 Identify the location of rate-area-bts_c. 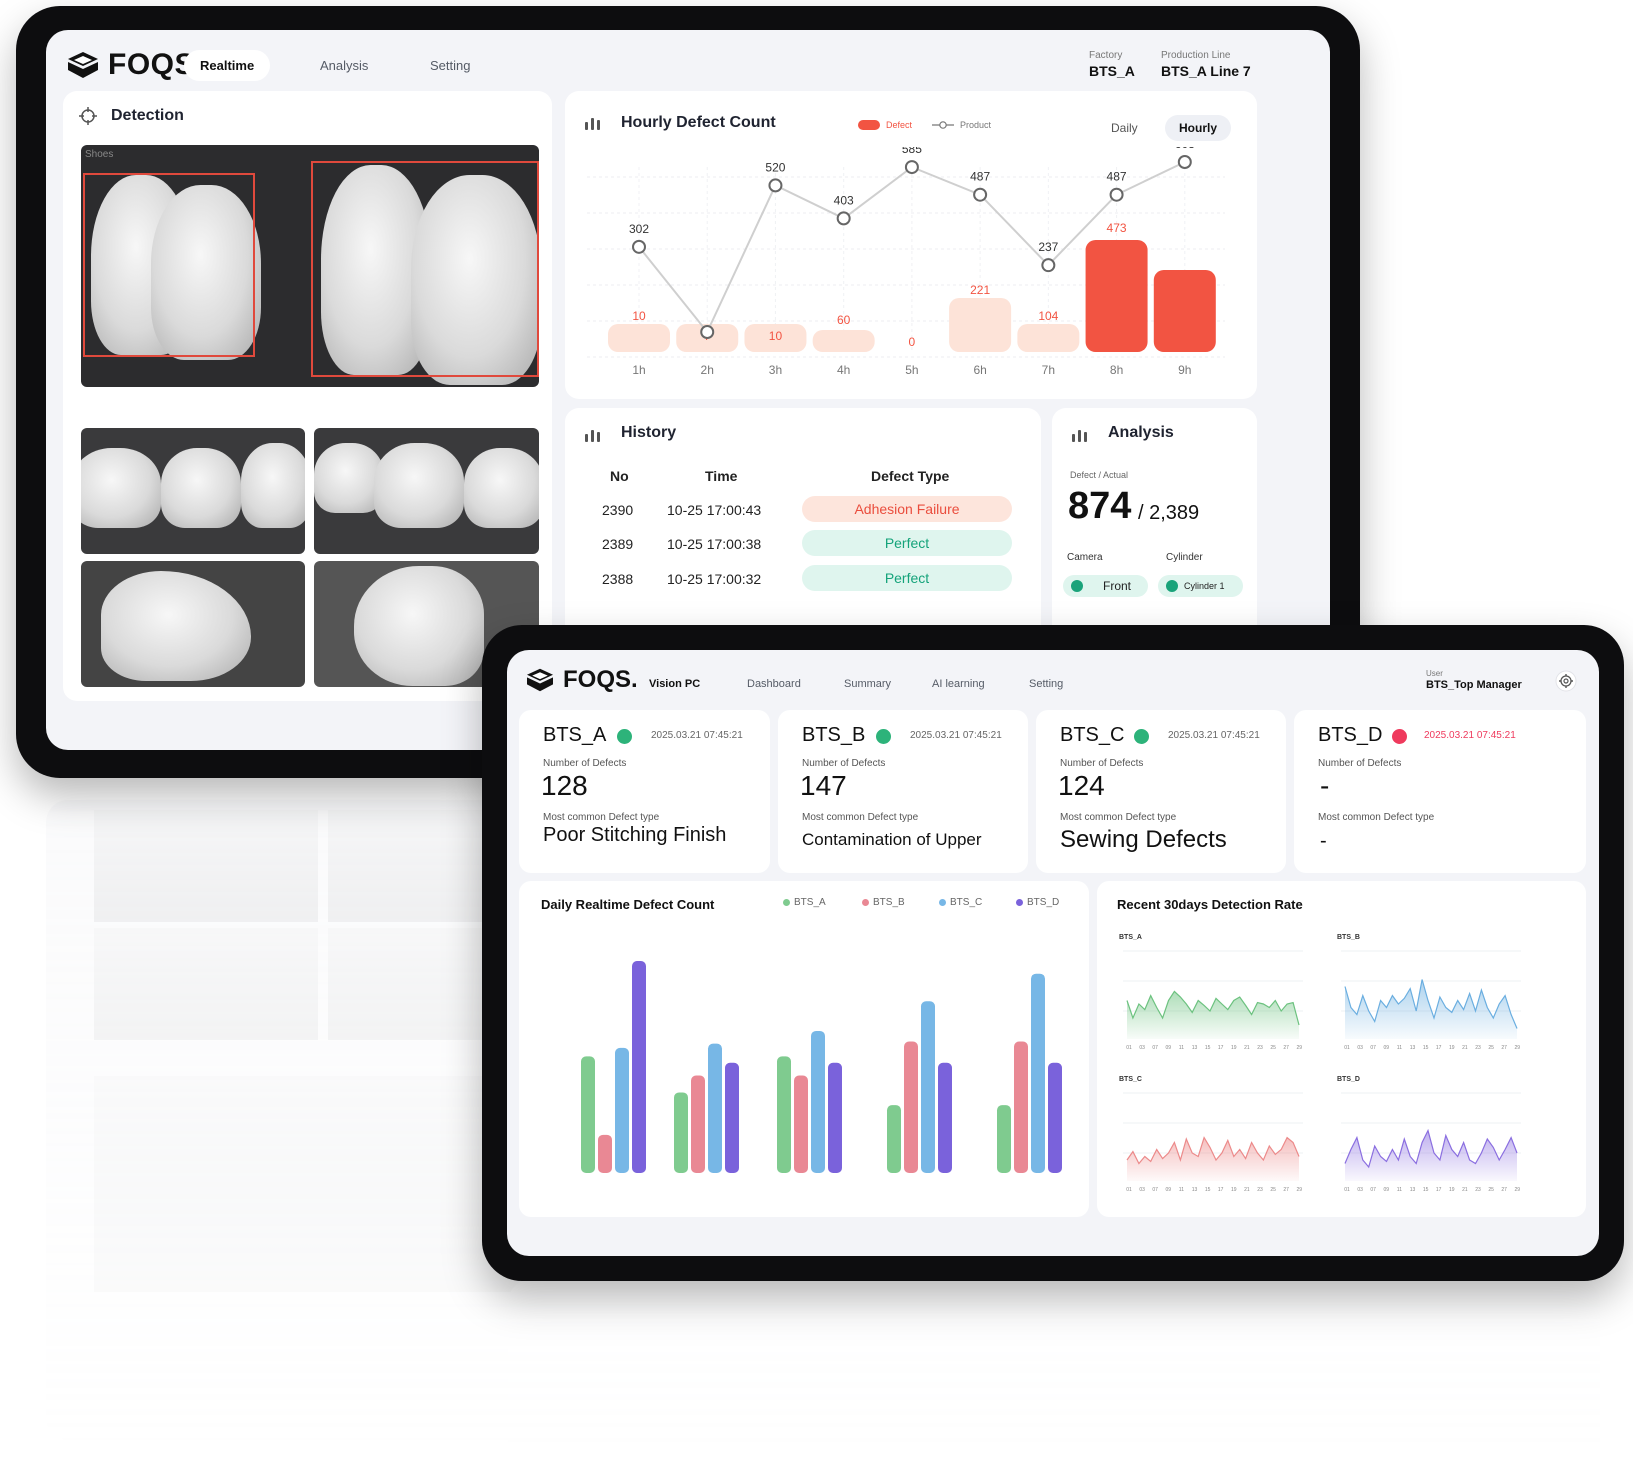
(1213, 1159).